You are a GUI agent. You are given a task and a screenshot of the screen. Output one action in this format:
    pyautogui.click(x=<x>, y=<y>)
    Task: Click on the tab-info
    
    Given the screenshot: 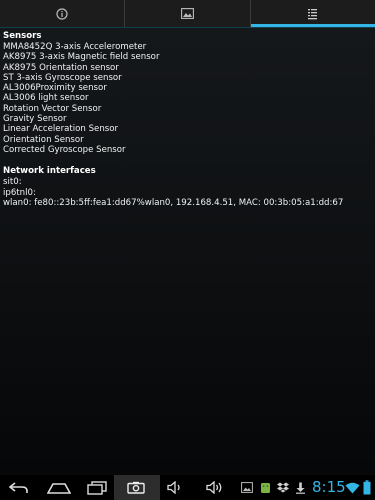 What is the action you would take?
    pyautogui.click(x=63, y=13)
    